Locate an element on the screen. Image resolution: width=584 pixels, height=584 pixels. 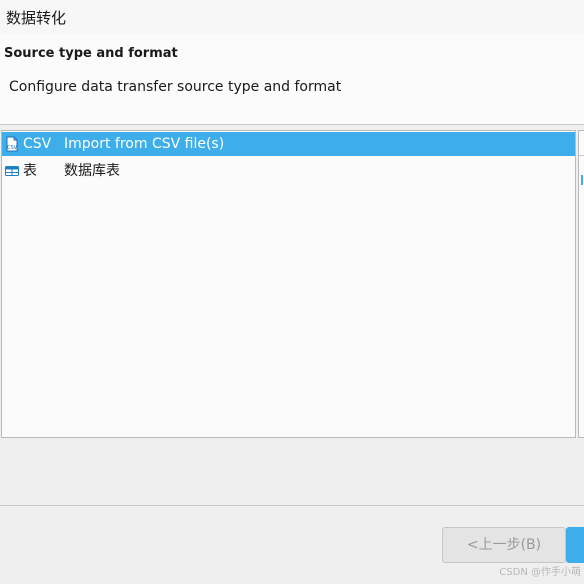
svg-text: CSV is located at coordinates (12, 148).